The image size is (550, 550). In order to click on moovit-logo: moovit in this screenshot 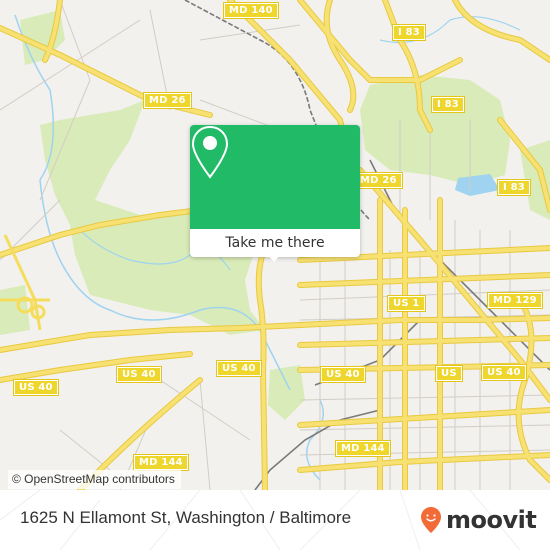, I will do `click(478, 520)`.